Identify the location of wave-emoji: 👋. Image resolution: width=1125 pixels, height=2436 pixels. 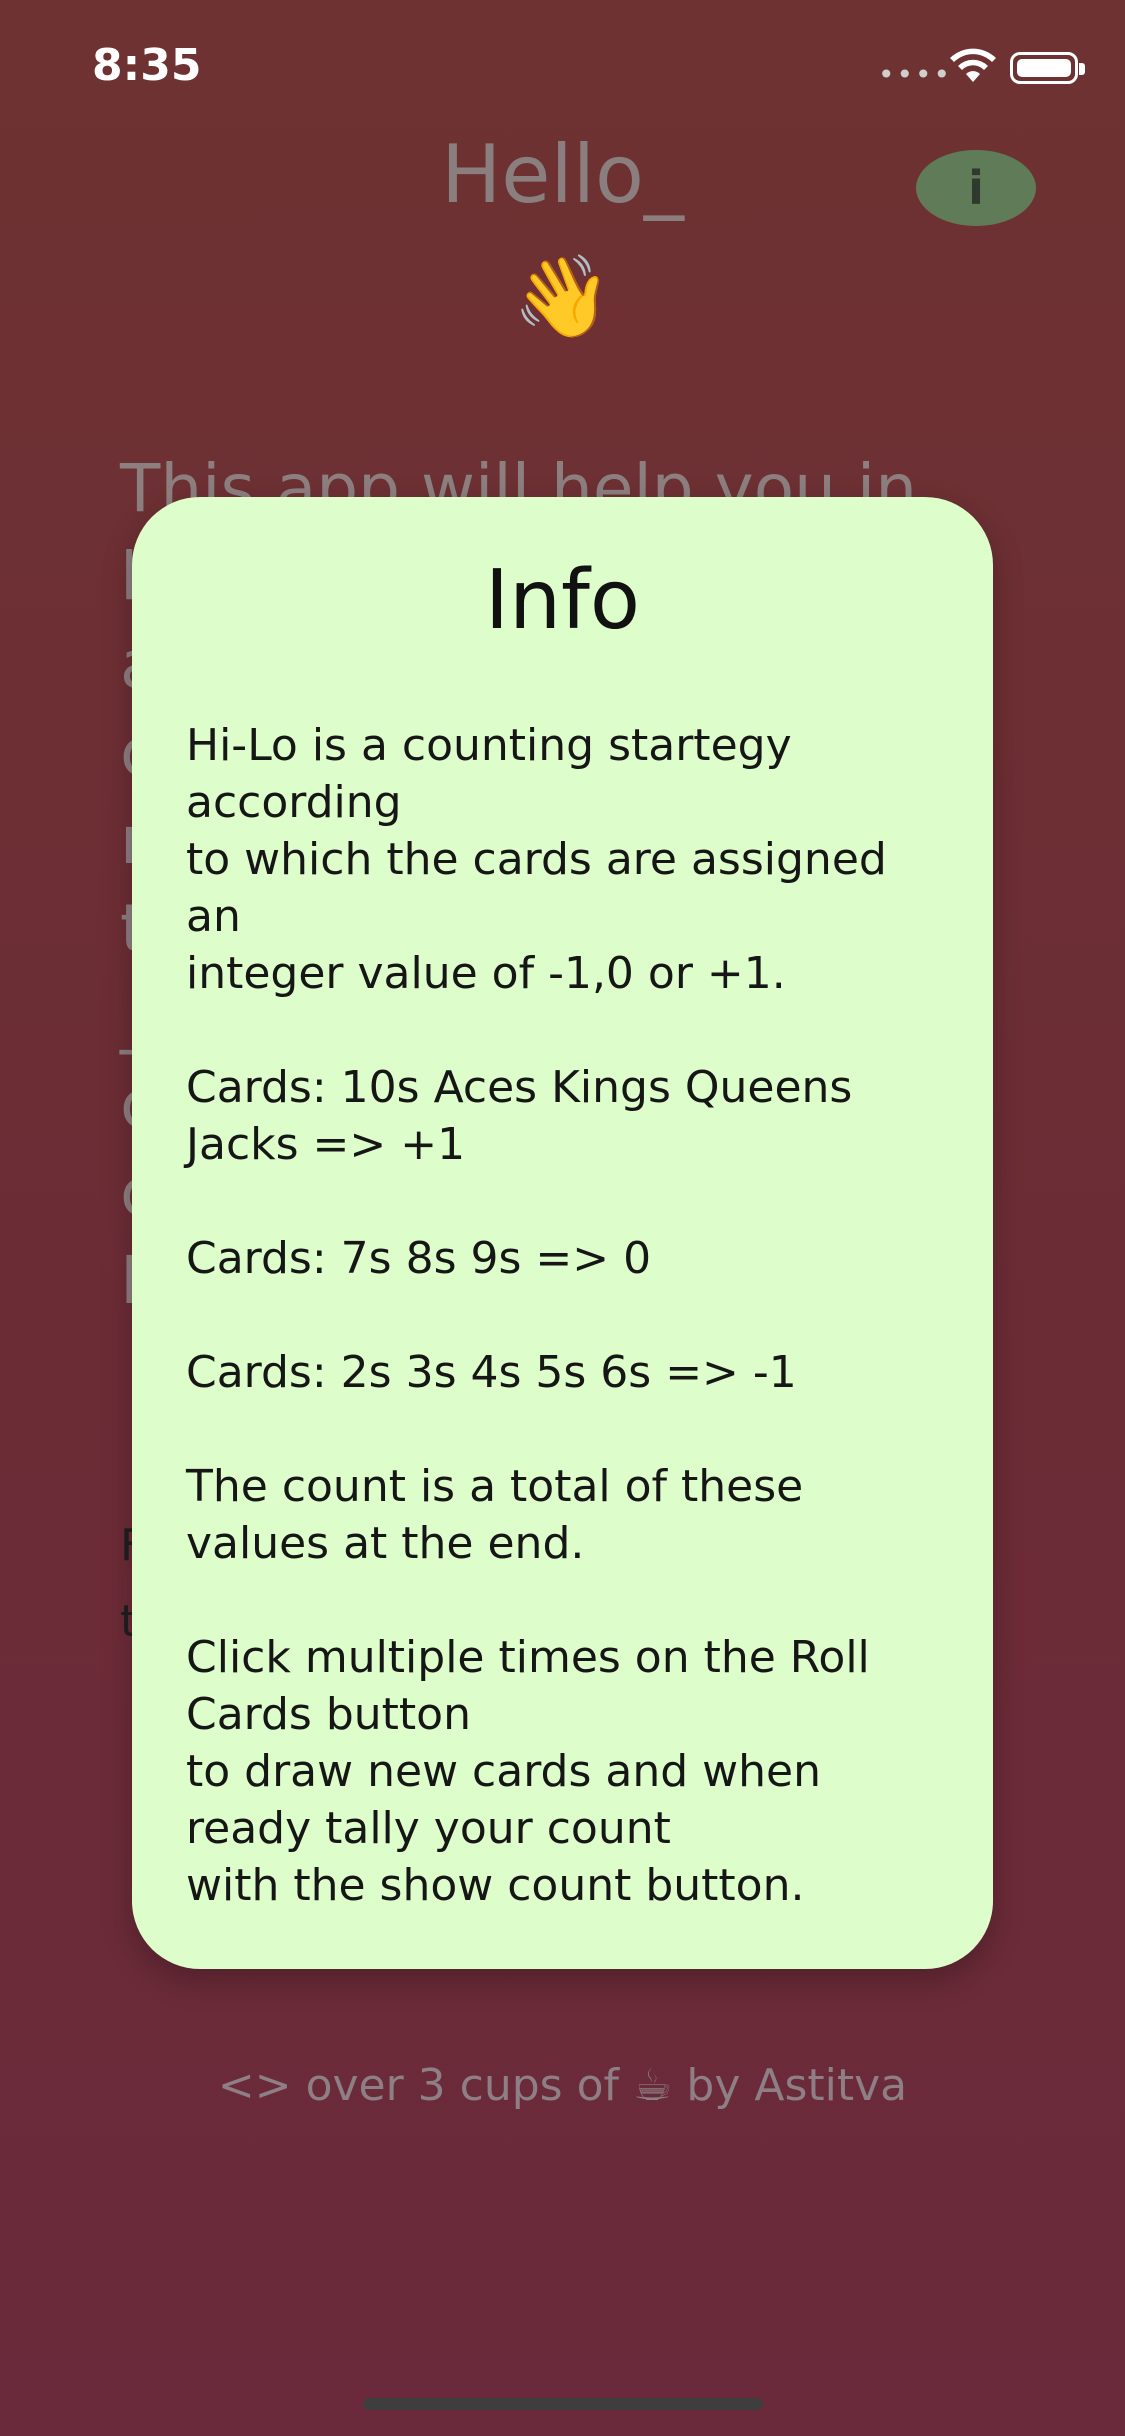
(562, 296).